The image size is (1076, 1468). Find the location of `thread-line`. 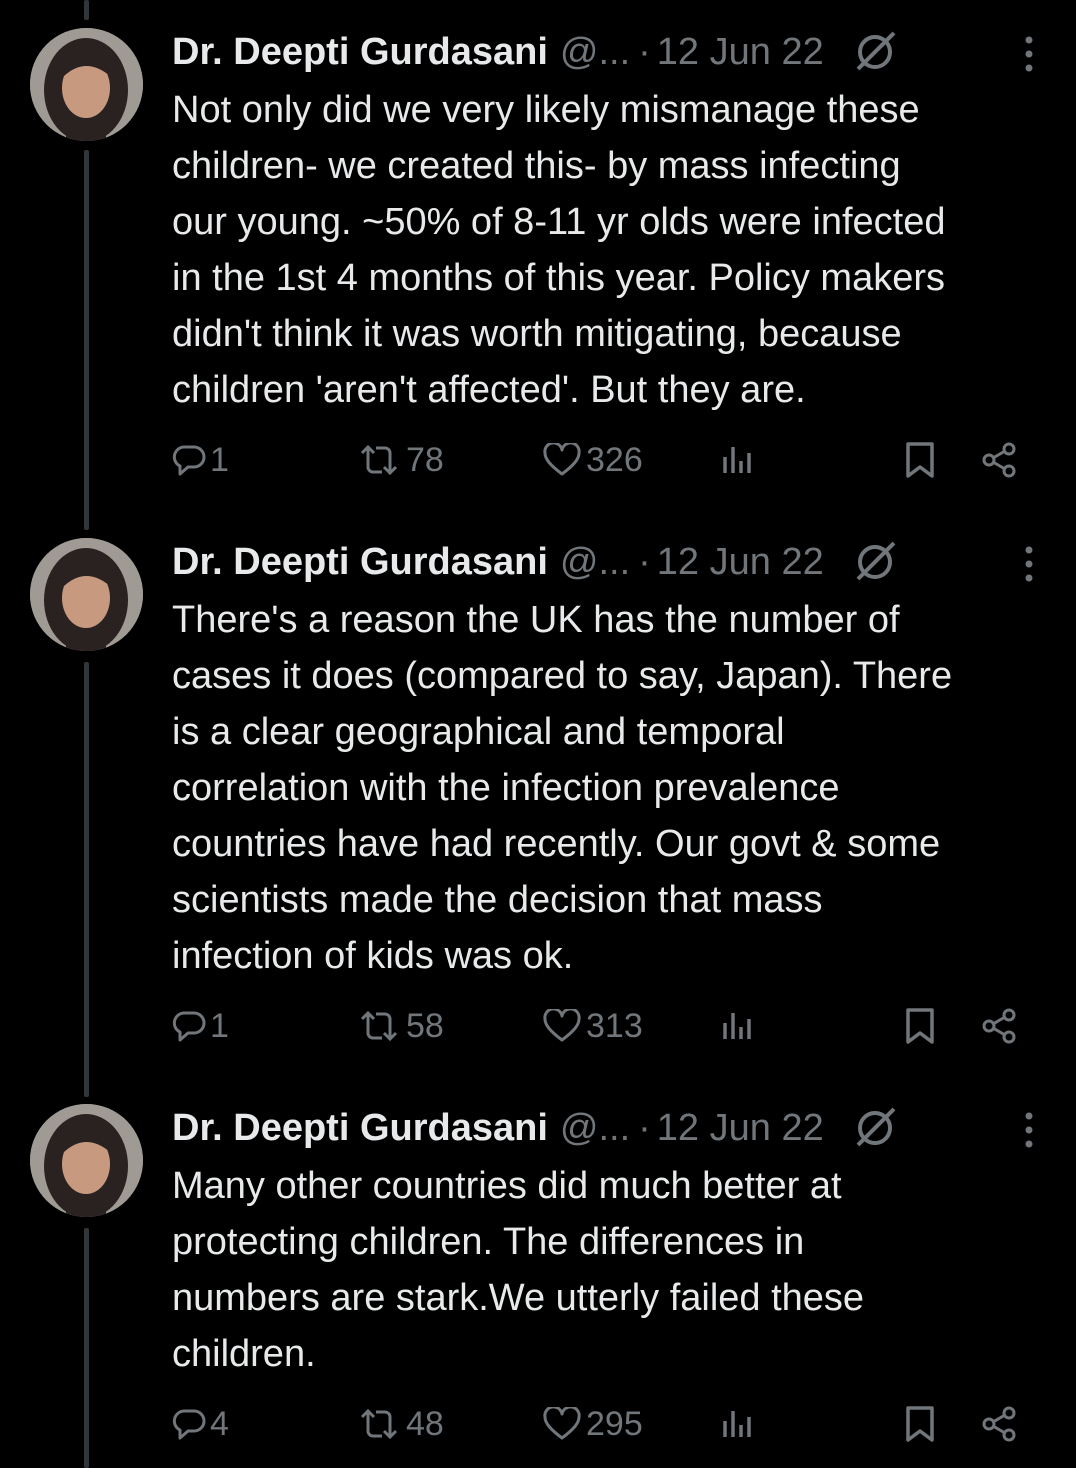

thread-line is located at coordinates (86, 10).